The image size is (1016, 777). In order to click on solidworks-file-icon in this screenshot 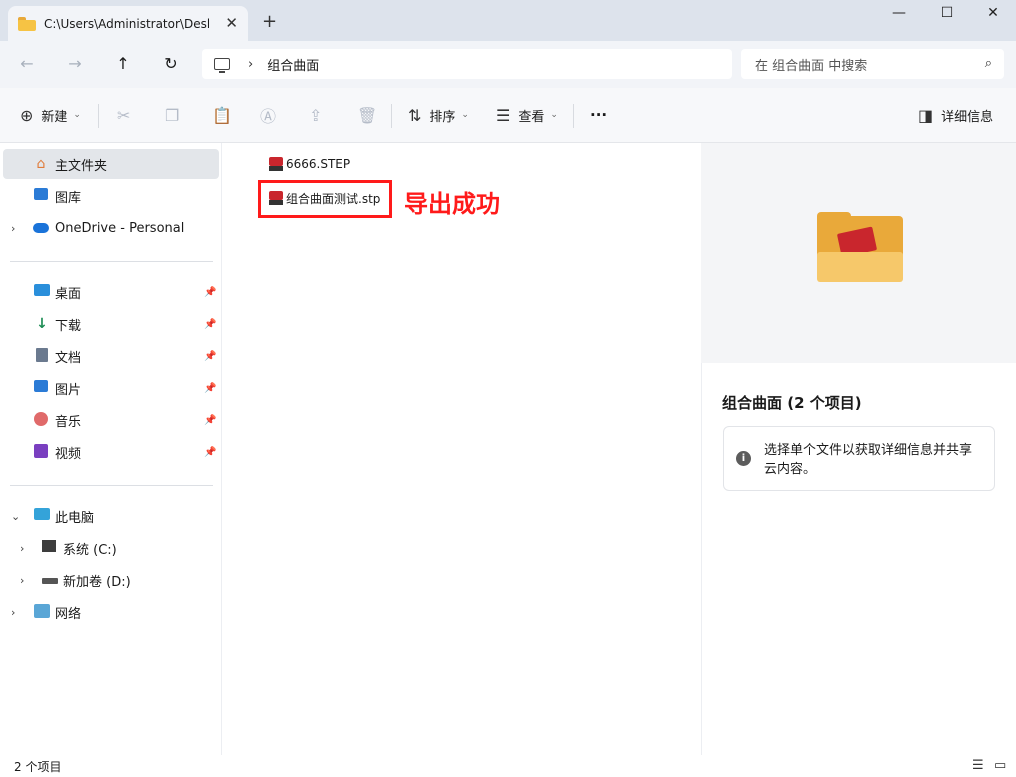, I will do `click(276, 164)`.